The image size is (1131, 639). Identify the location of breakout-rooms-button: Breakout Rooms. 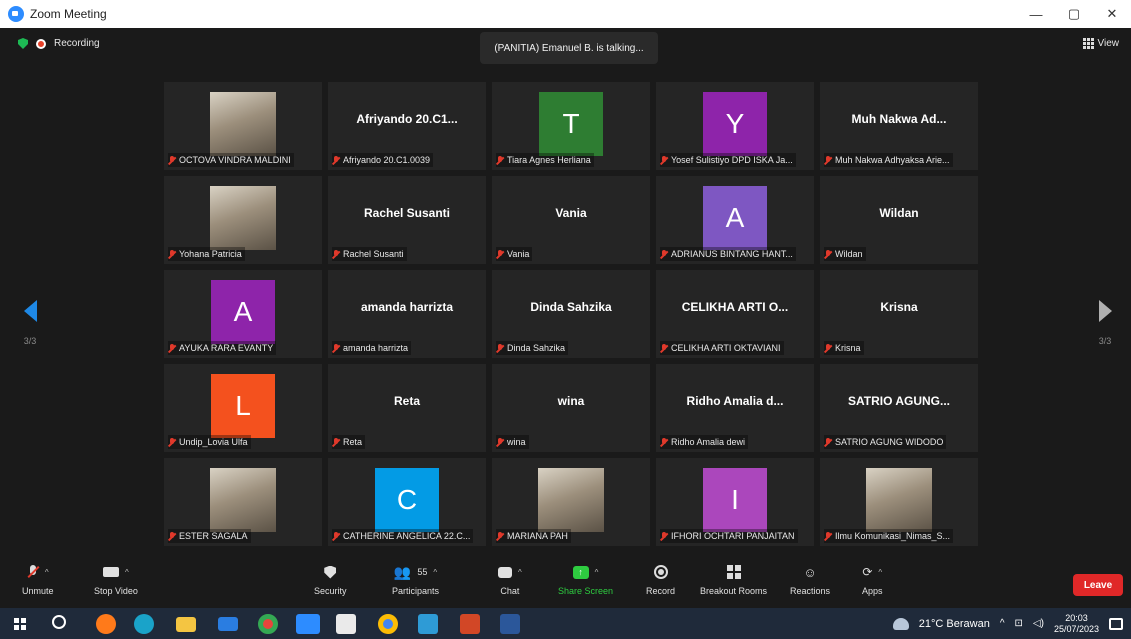
(733, 580).